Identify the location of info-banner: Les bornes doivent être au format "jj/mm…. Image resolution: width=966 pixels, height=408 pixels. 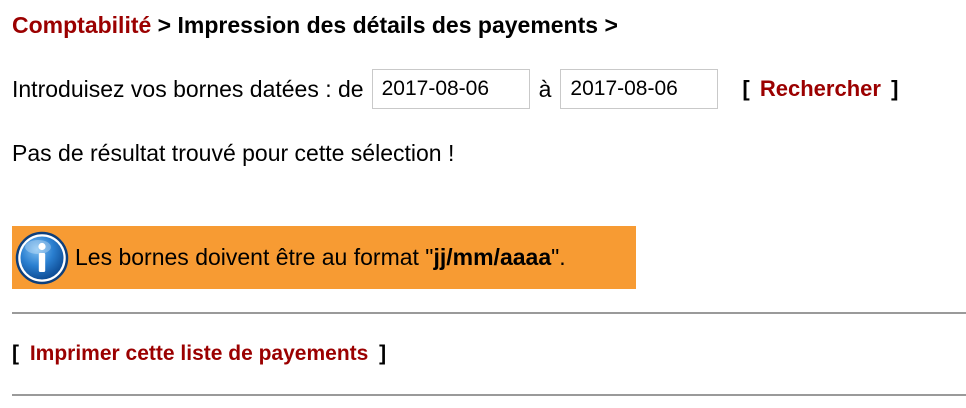
(324, 257).